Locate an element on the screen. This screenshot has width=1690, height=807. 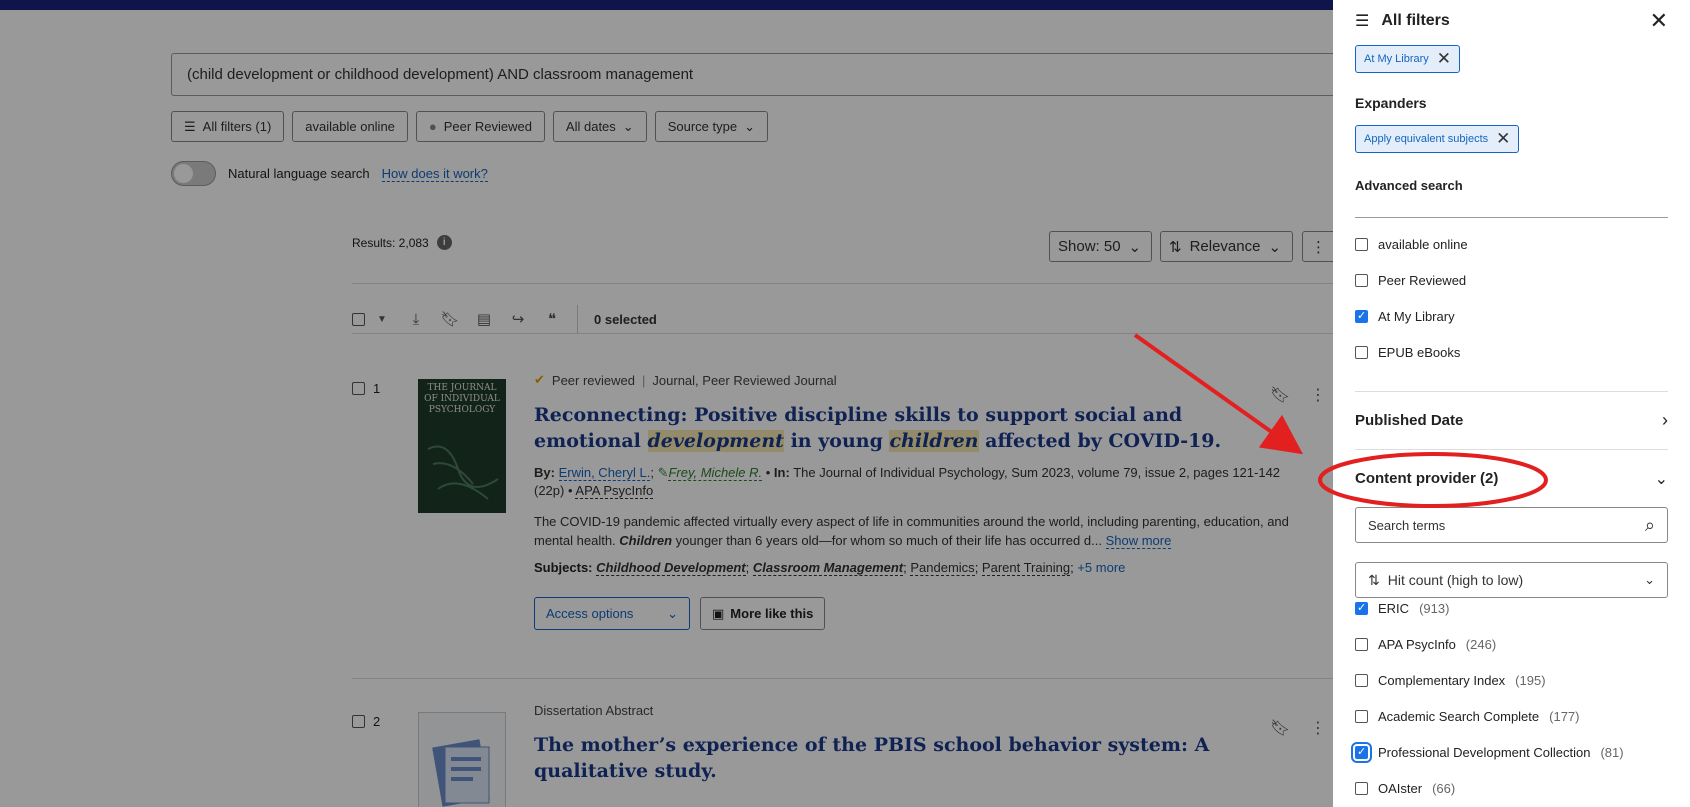
option-label: available online is located at coordinates (1423, 244).